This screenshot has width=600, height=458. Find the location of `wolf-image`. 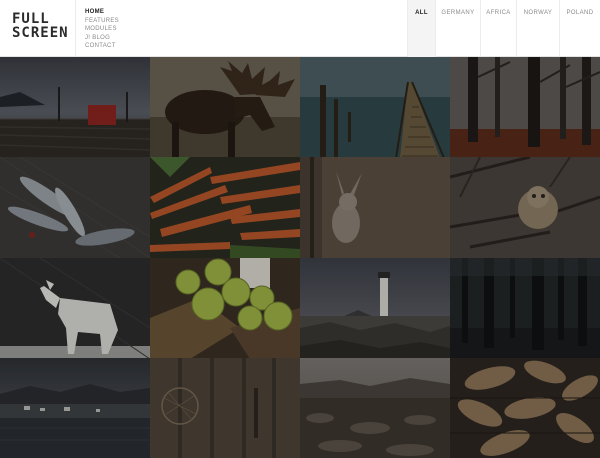

wolf-image is located at coordinates (75, 307).